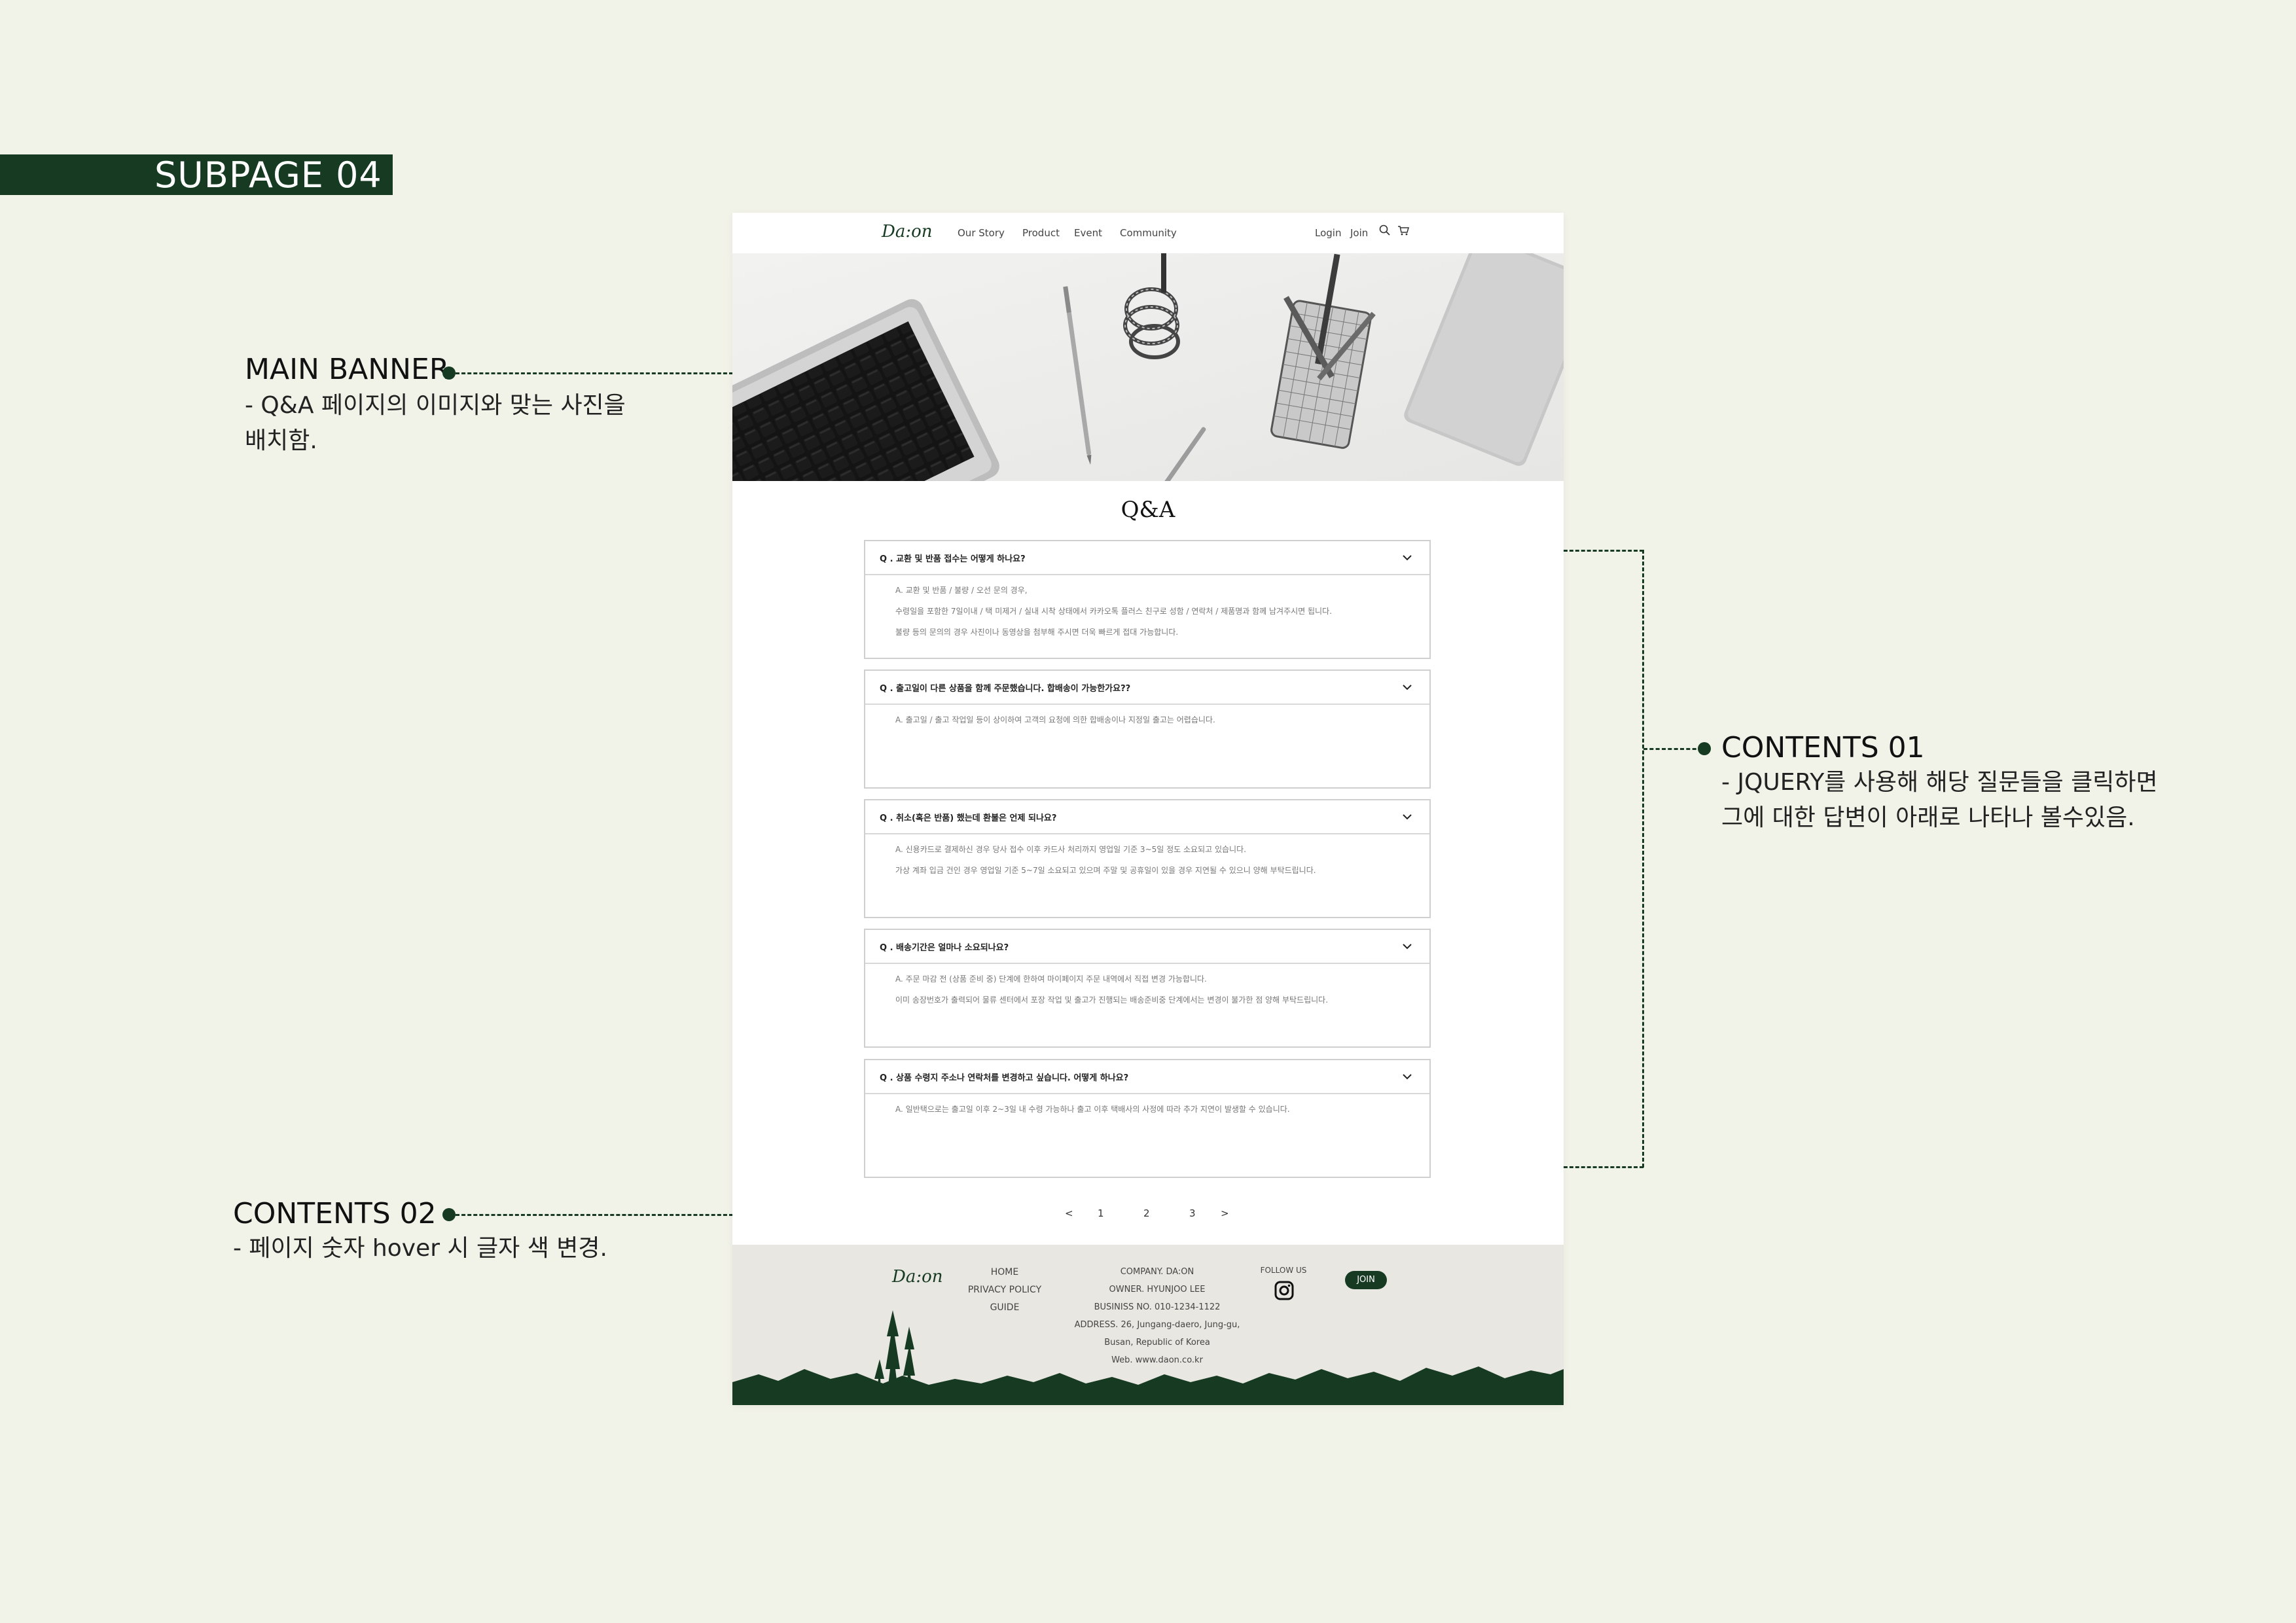 Image resolution: width=2296 pixels, height=1623 pixels. I want to click on annotation-main-banner-title: MAIN BANNER, so click(347, 369).